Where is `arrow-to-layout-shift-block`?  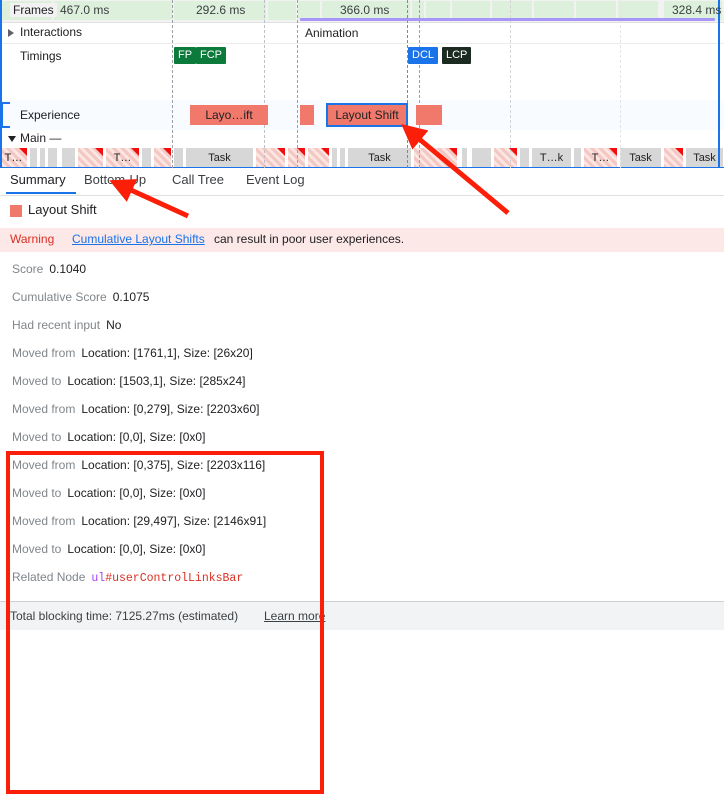 arrow-to-layout-shift-block is located at coordinates (455, 169).